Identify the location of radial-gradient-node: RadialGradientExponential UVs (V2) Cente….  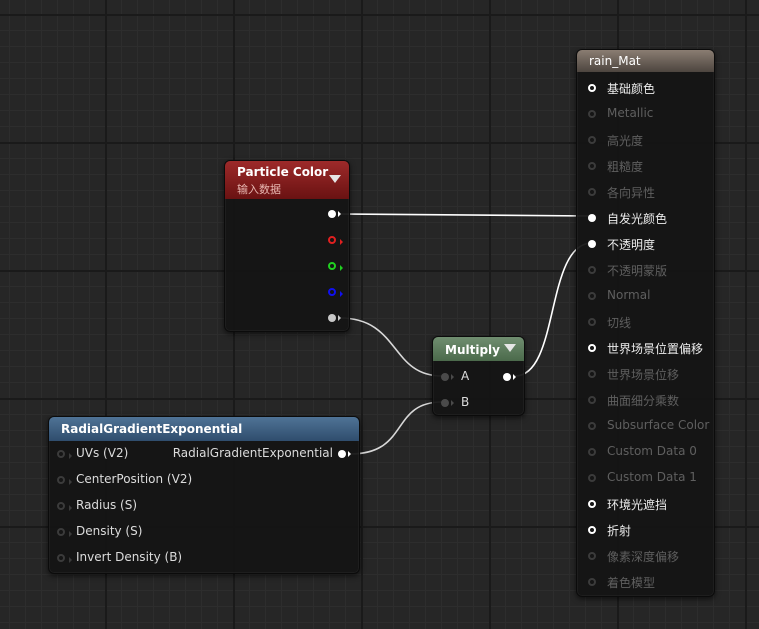
(204, 495).